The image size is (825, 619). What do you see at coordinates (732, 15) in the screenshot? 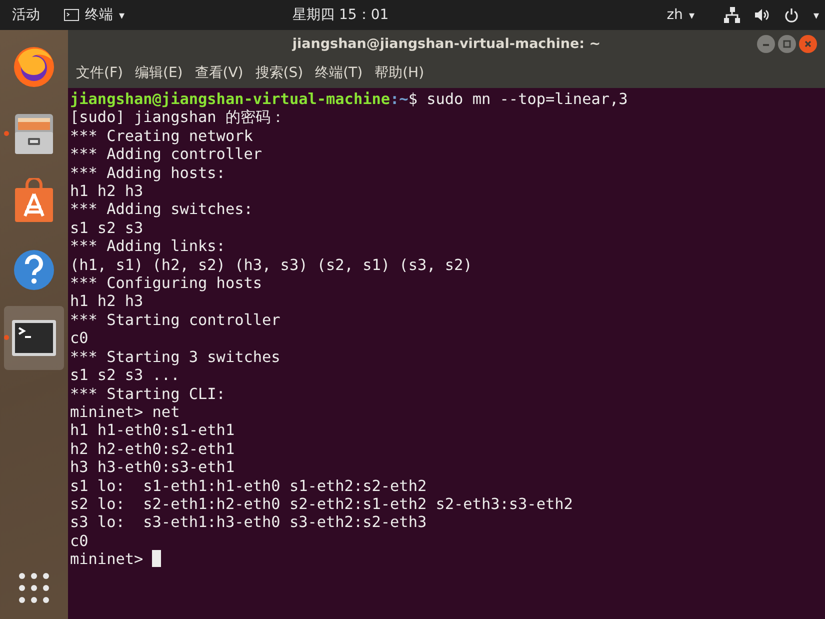
I see `network-icon` at bounding box center [732, 15].